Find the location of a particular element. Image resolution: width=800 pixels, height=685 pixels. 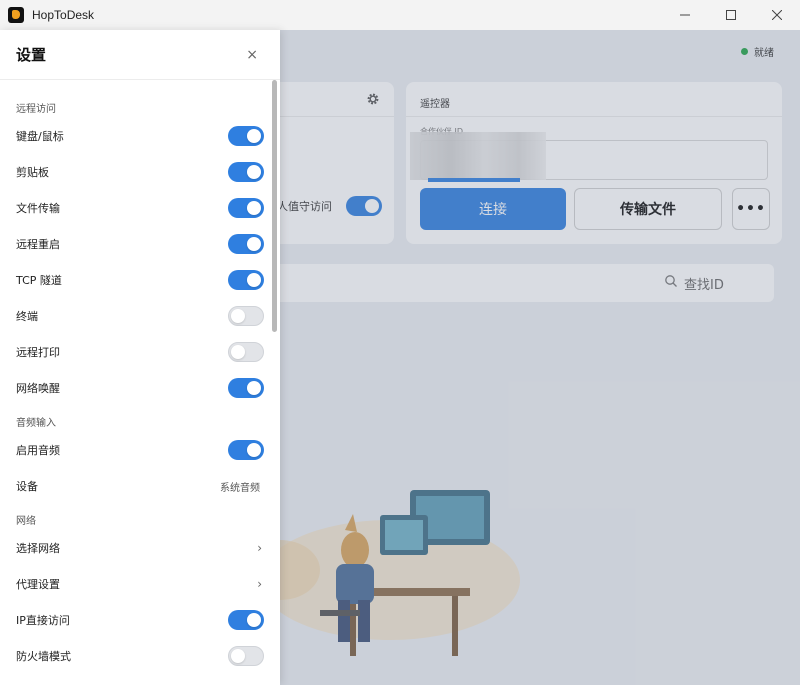

close-settings-button: × is located at coordinates (252, 55).